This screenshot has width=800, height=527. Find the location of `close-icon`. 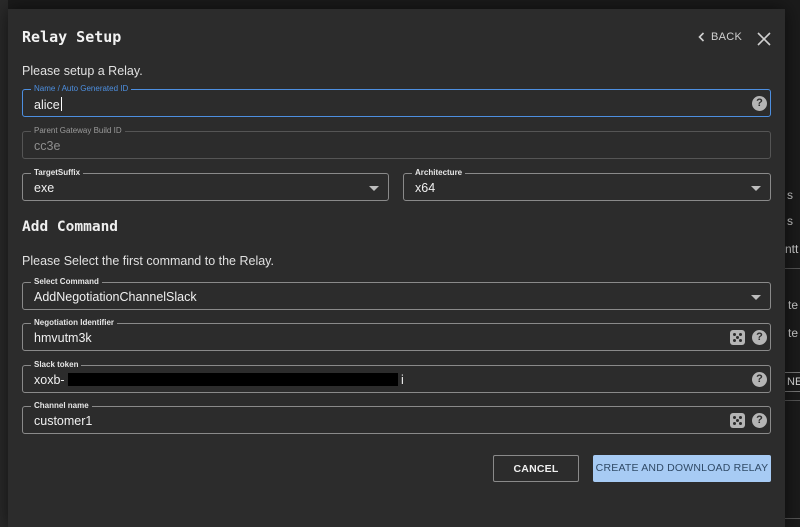

close-icon is located at coordinates (764, 39).